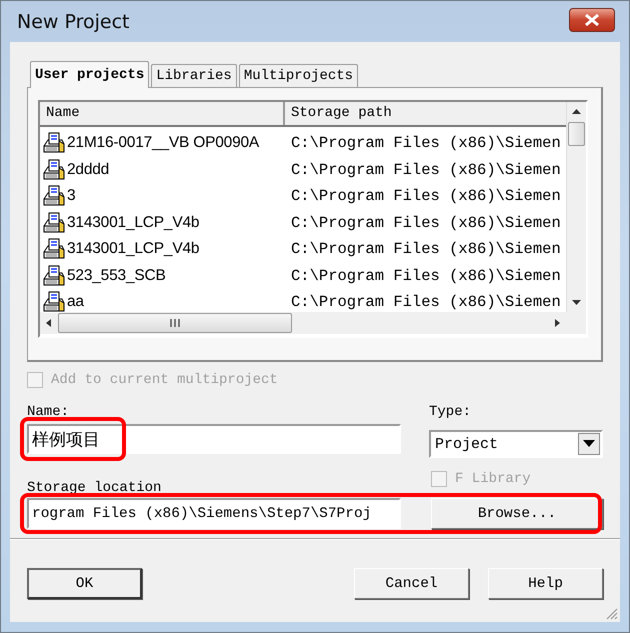  Describe the element at coordinates (425, 113) in the screenshot. I see `column-header: Storage path` at that location.